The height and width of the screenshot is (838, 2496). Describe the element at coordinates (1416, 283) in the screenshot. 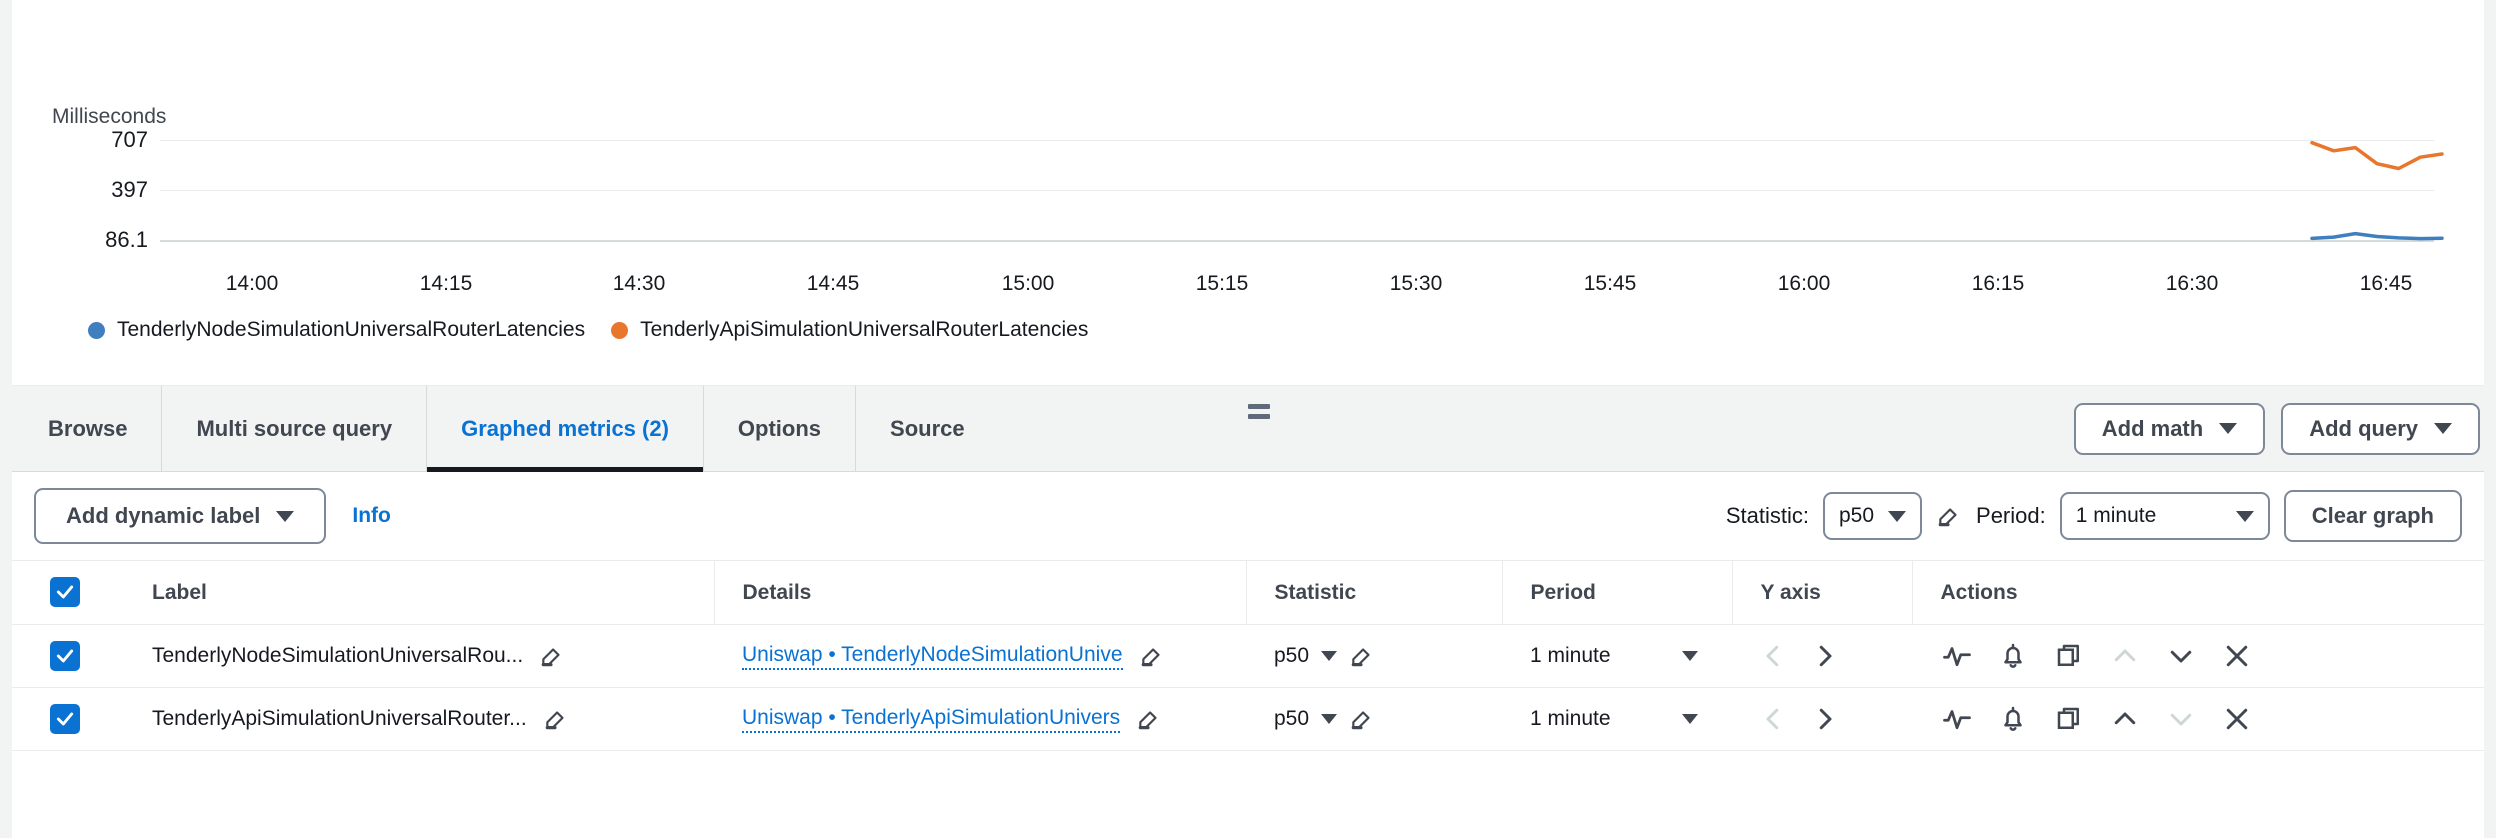

I see `x-tick-6: 15:30` at that location.